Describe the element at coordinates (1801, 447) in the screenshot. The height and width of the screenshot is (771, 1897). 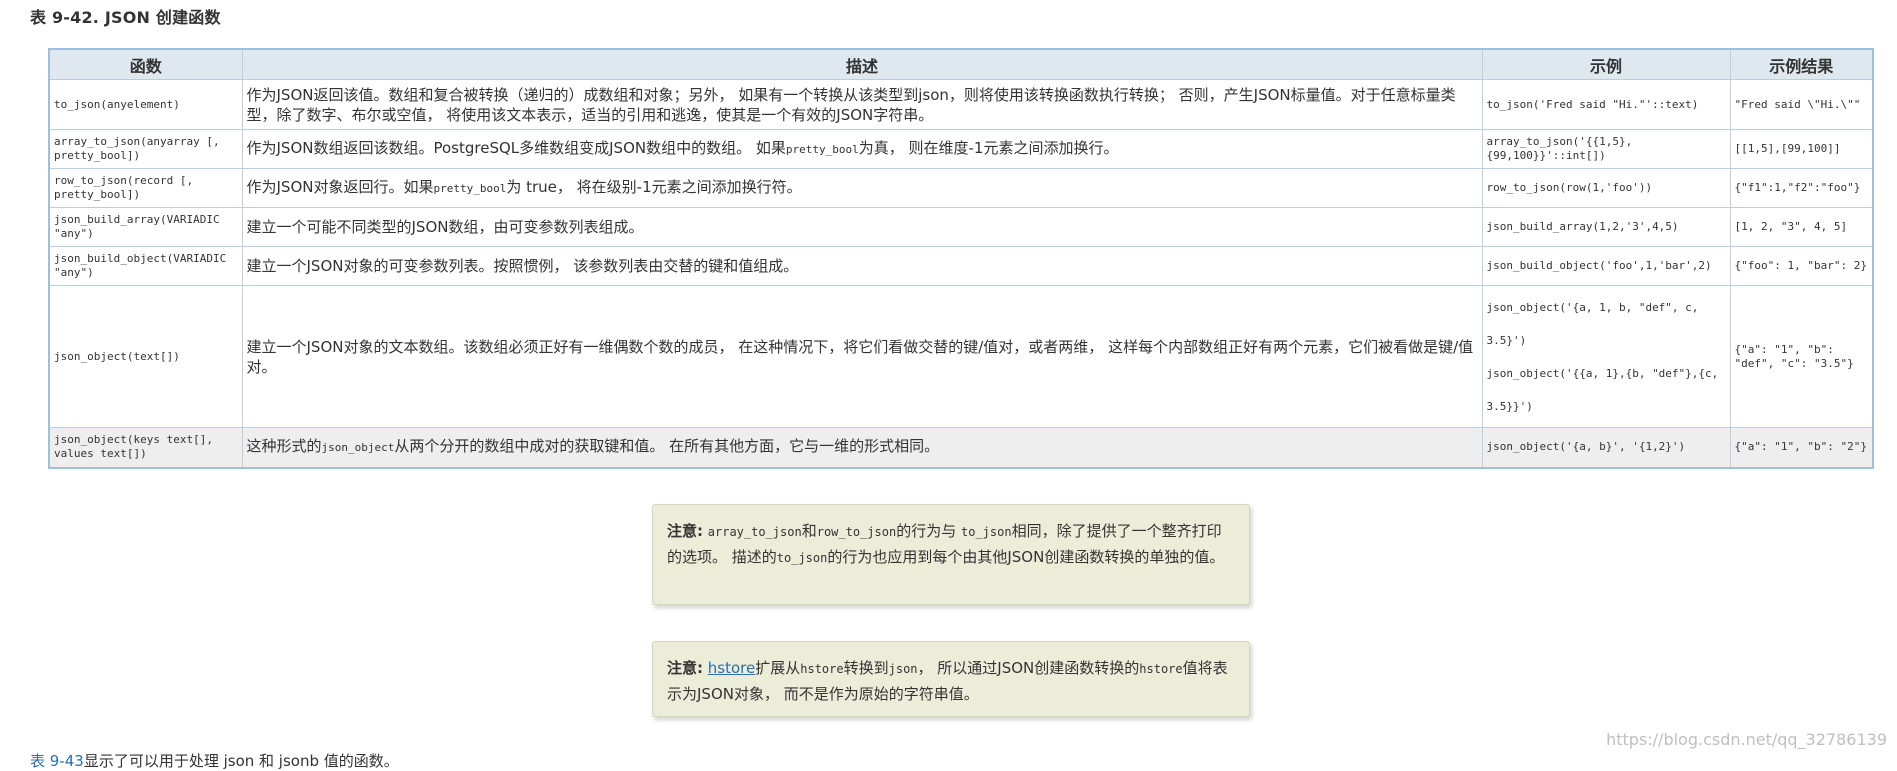
I see `result-cell: {"a": "1", "b": "2"}` at that location.